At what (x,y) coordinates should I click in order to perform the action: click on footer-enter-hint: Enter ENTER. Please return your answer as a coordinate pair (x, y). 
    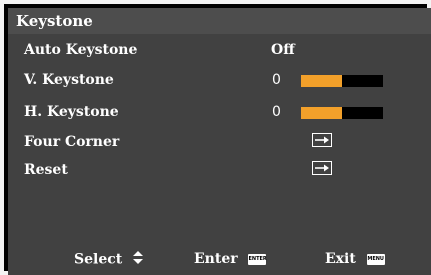
    Looking at the image, I should click on (230, 259).